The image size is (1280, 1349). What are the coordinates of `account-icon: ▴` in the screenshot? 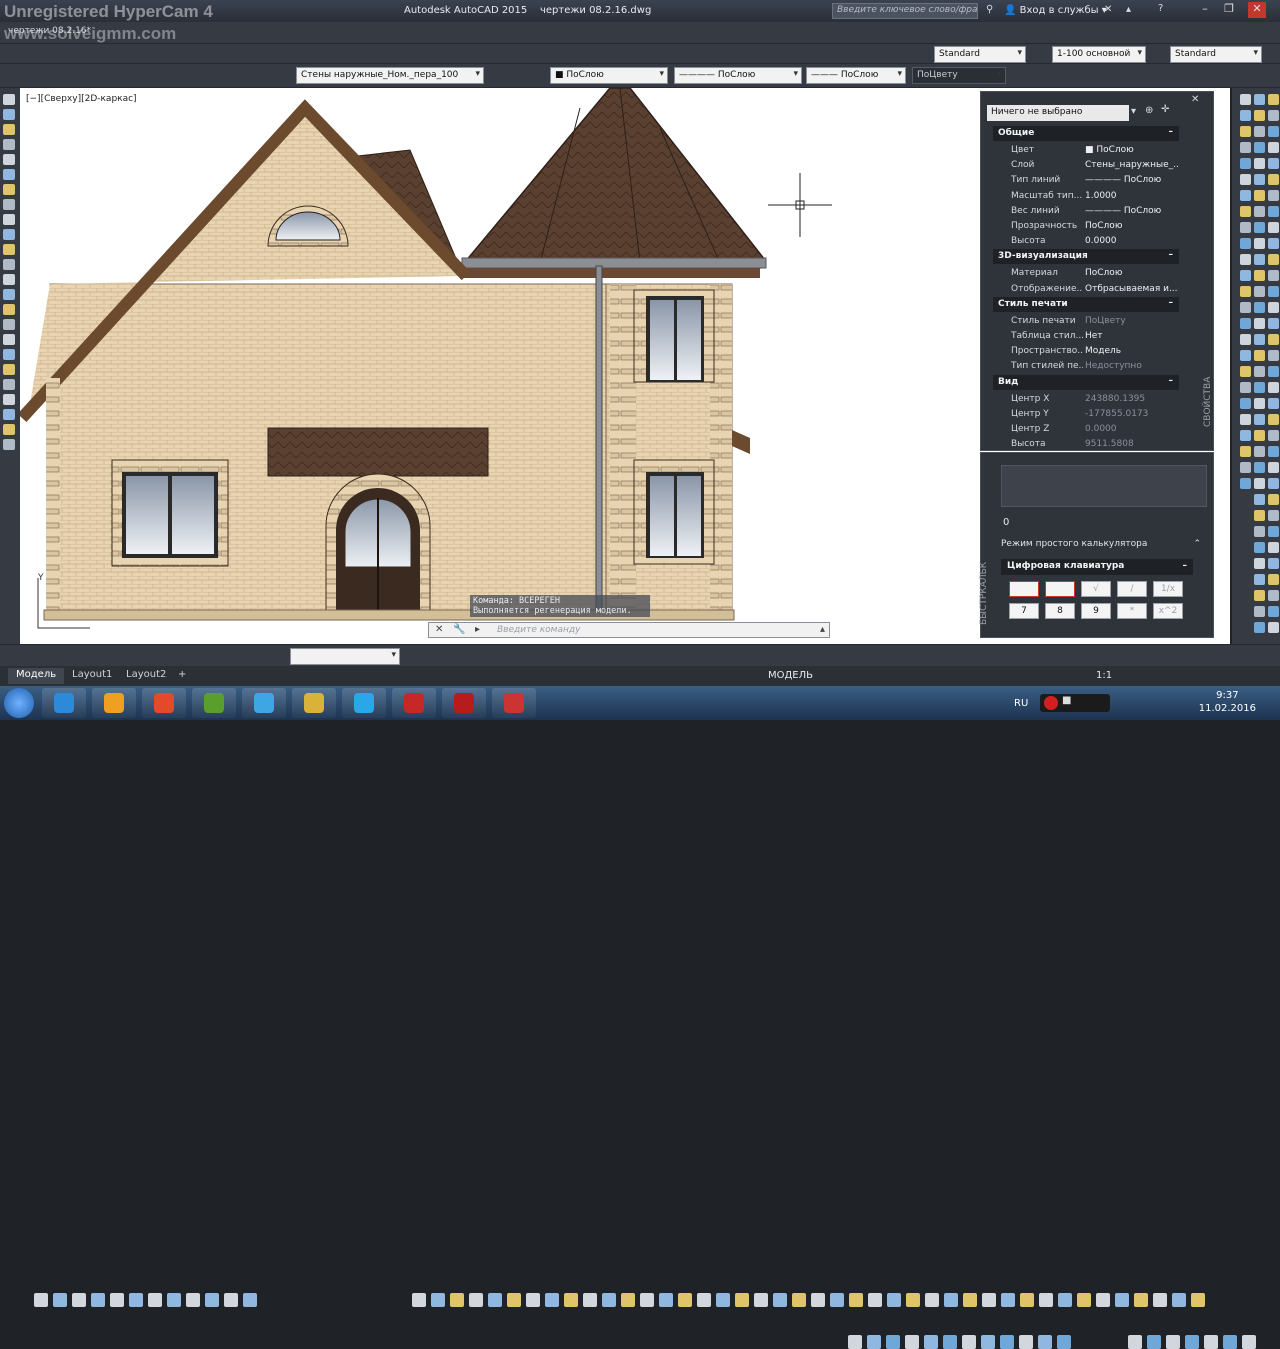 It's located at (1128, 9).